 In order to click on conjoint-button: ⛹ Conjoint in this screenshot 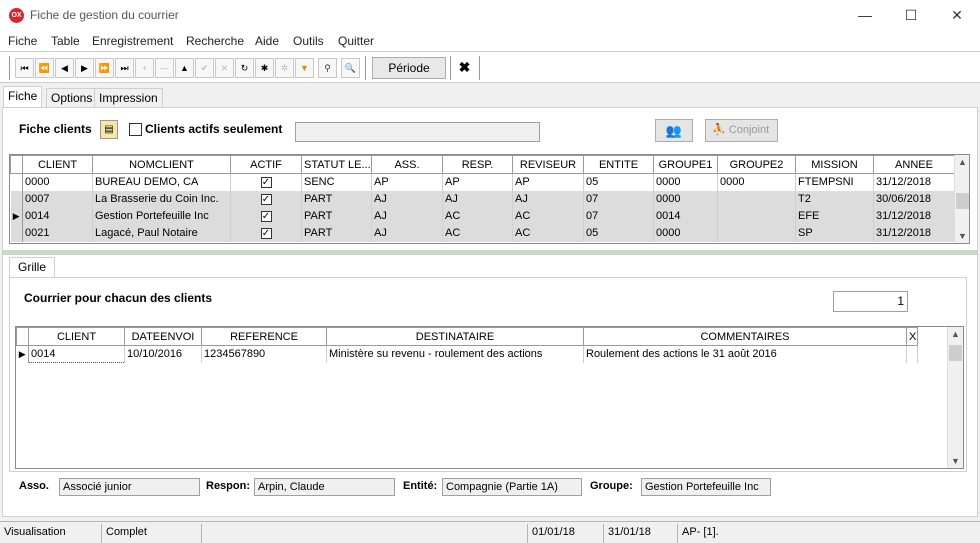, I will do `click(741, 130)`.